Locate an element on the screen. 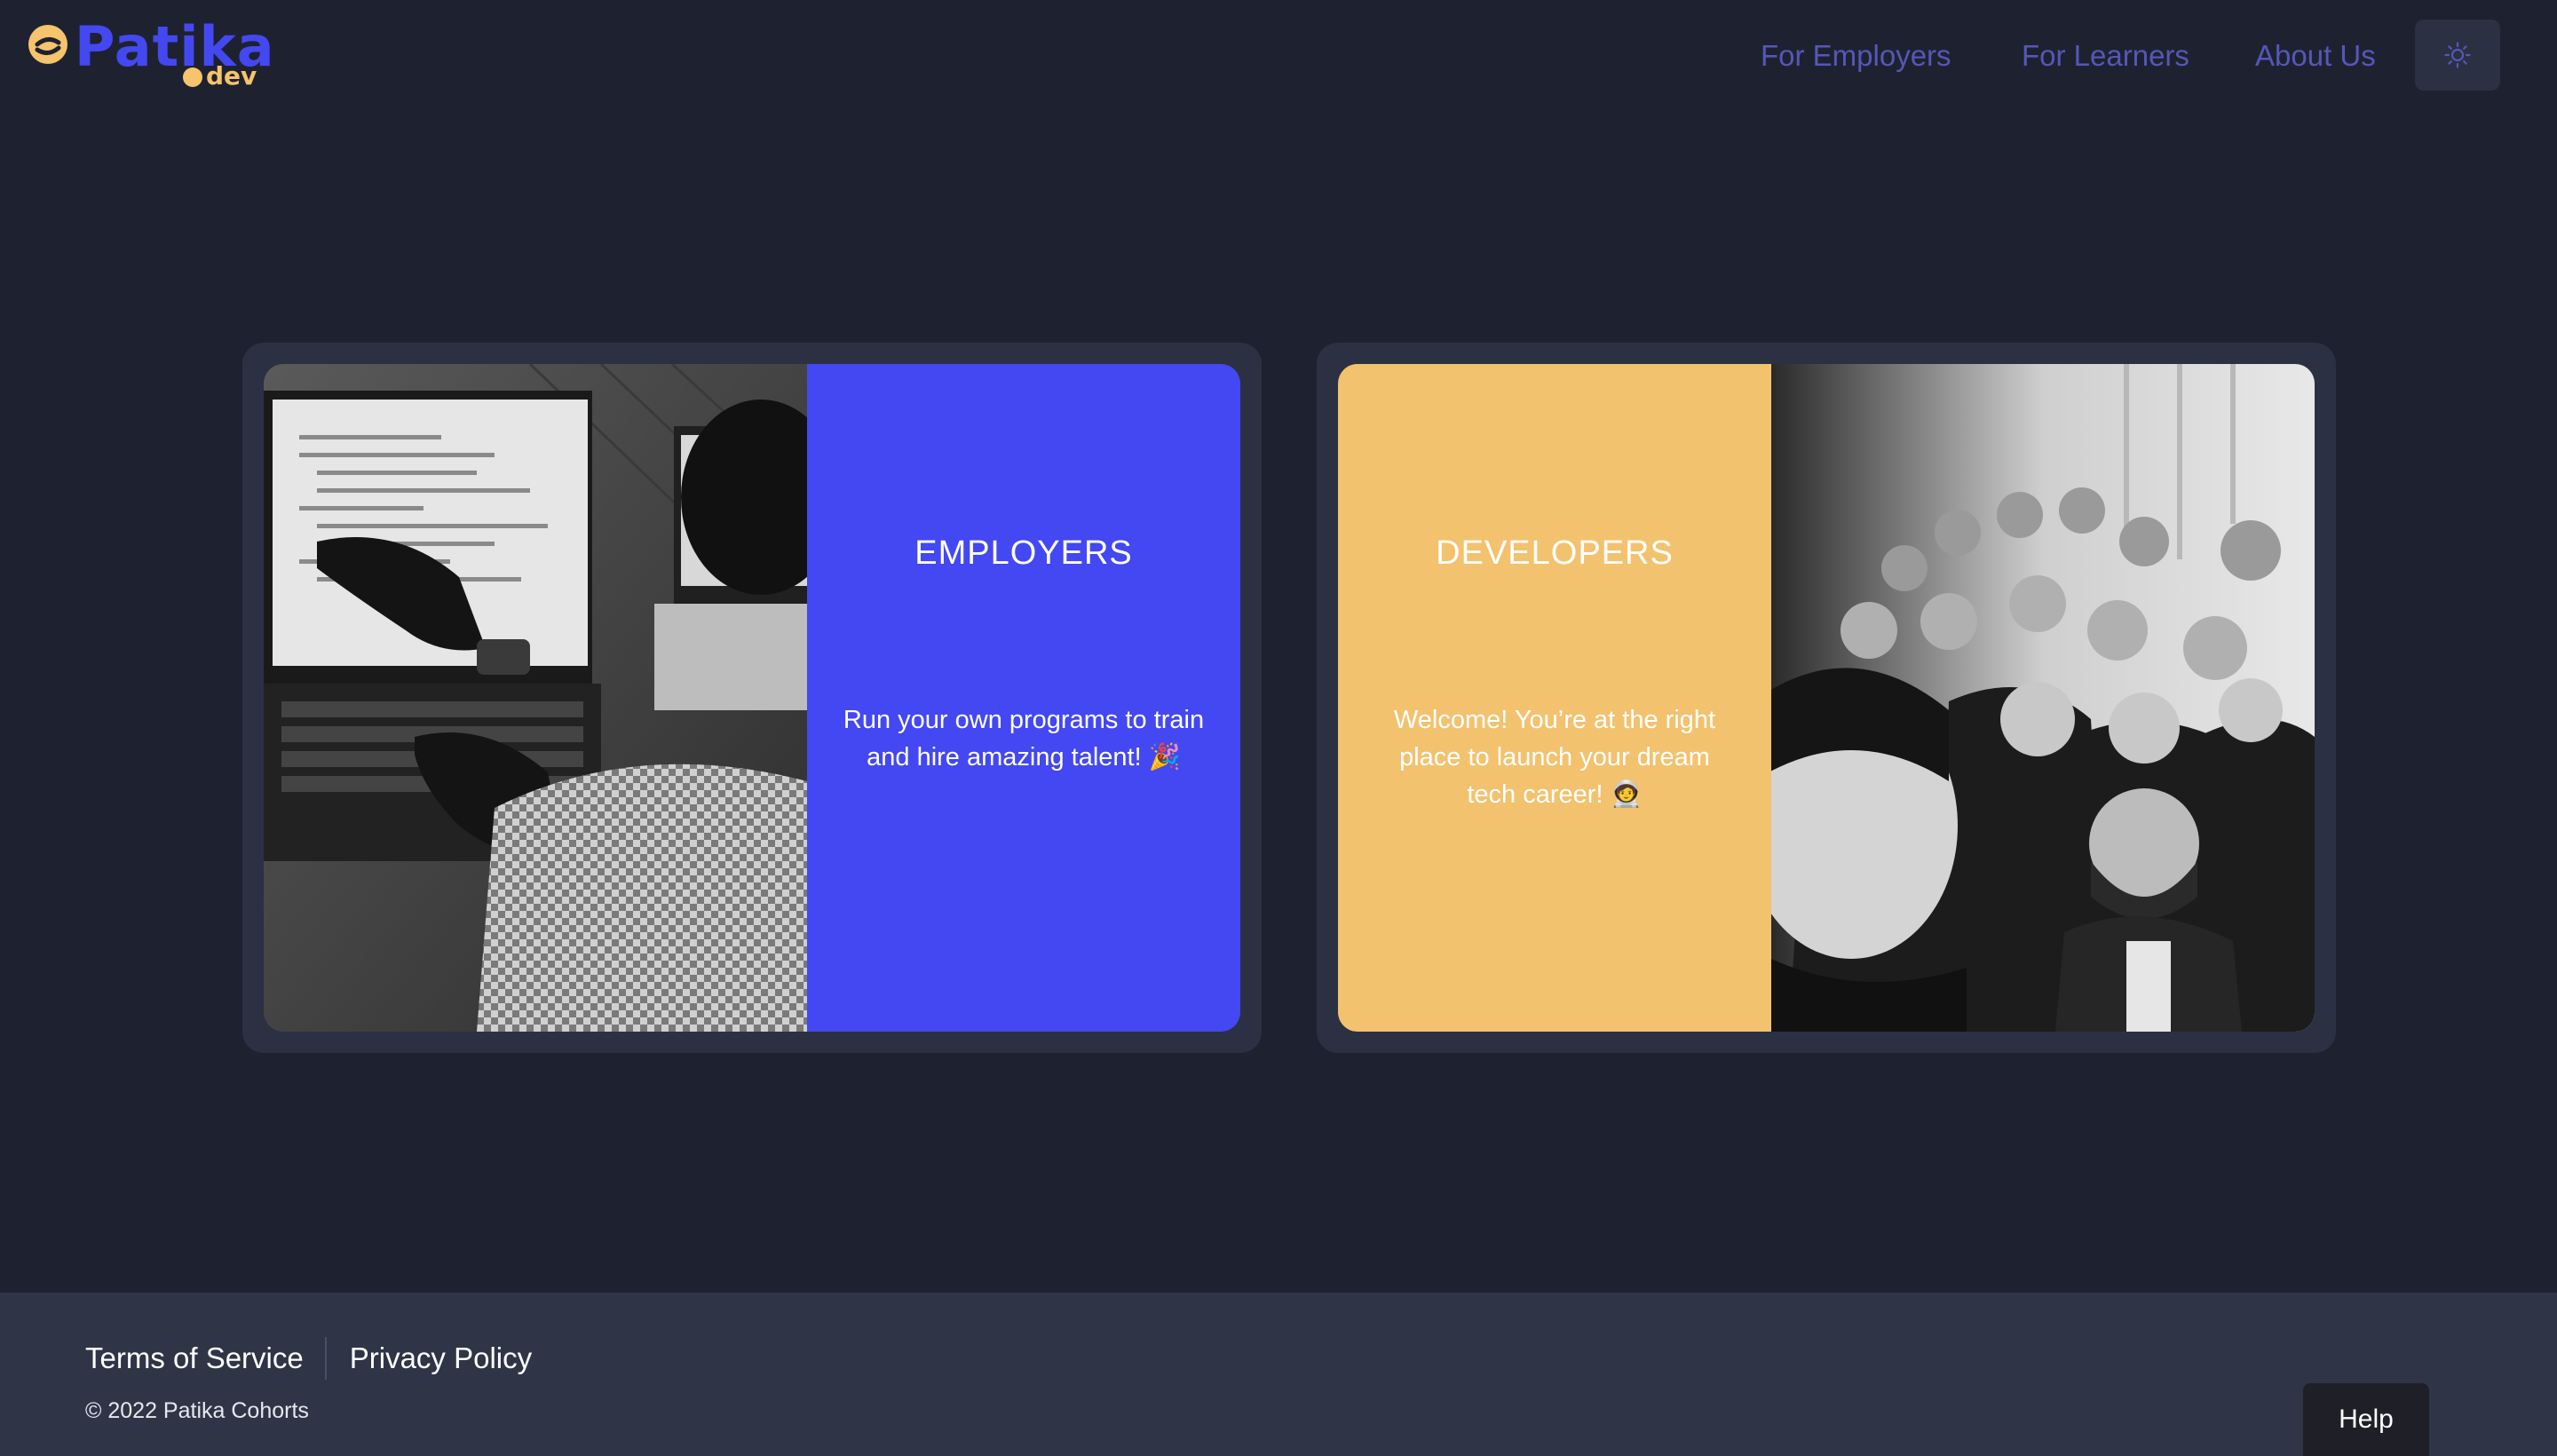  employers-title: EMPLOYERS is located at coordinates (1023, 553).